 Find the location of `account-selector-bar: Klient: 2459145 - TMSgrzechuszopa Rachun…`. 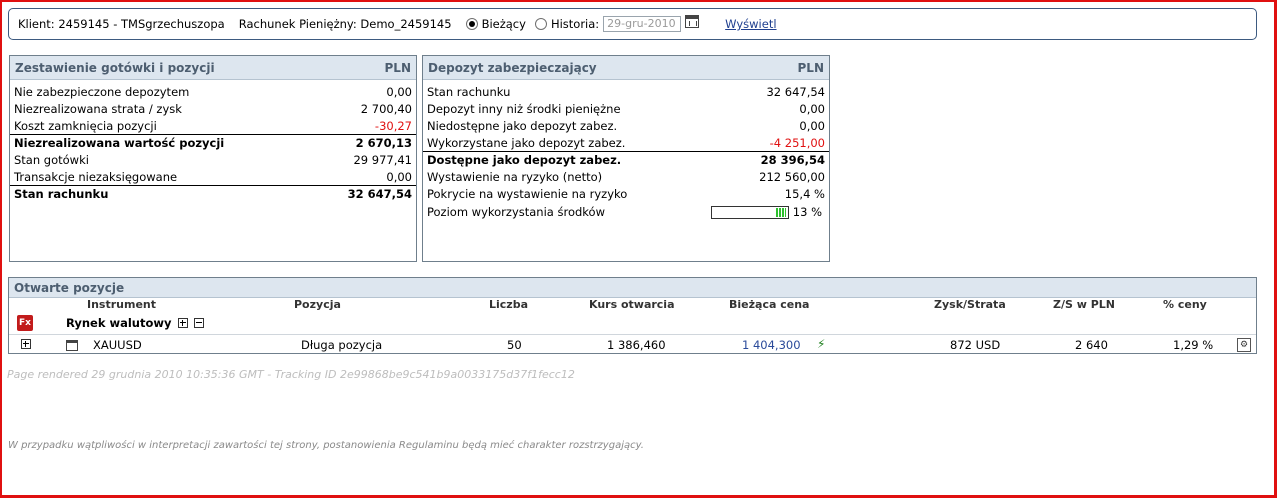

account-selector-bar: Klient: 2459145 - TMSgrzechuszopa Rachun… is located at coordinates (632, 24).